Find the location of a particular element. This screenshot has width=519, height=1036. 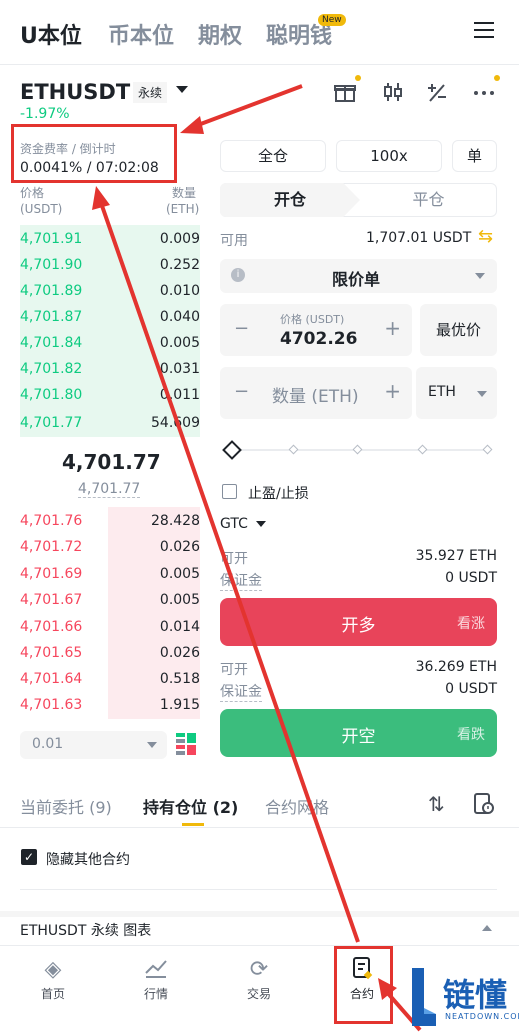

watermark-logo is located at coordinates (424, 998).